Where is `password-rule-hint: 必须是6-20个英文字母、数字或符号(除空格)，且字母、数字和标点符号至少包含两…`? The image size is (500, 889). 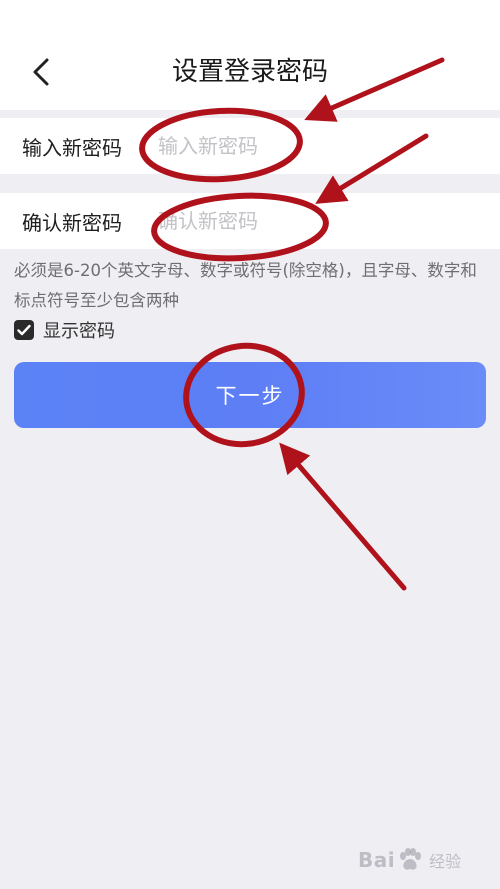
password-rule-hint: 必须是6-20个英文字母、数字或符号(除空格)，且字母、数字和标点符号至少包含两… is located at coordinates (245, 285).